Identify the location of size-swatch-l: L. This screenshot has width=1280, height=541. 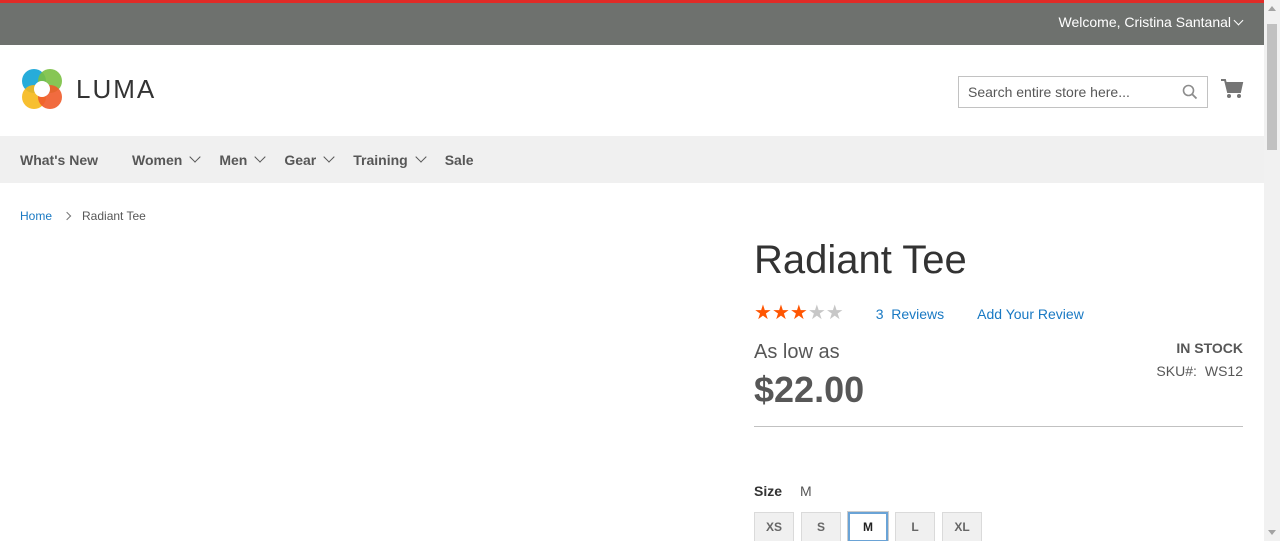
(915, 526).